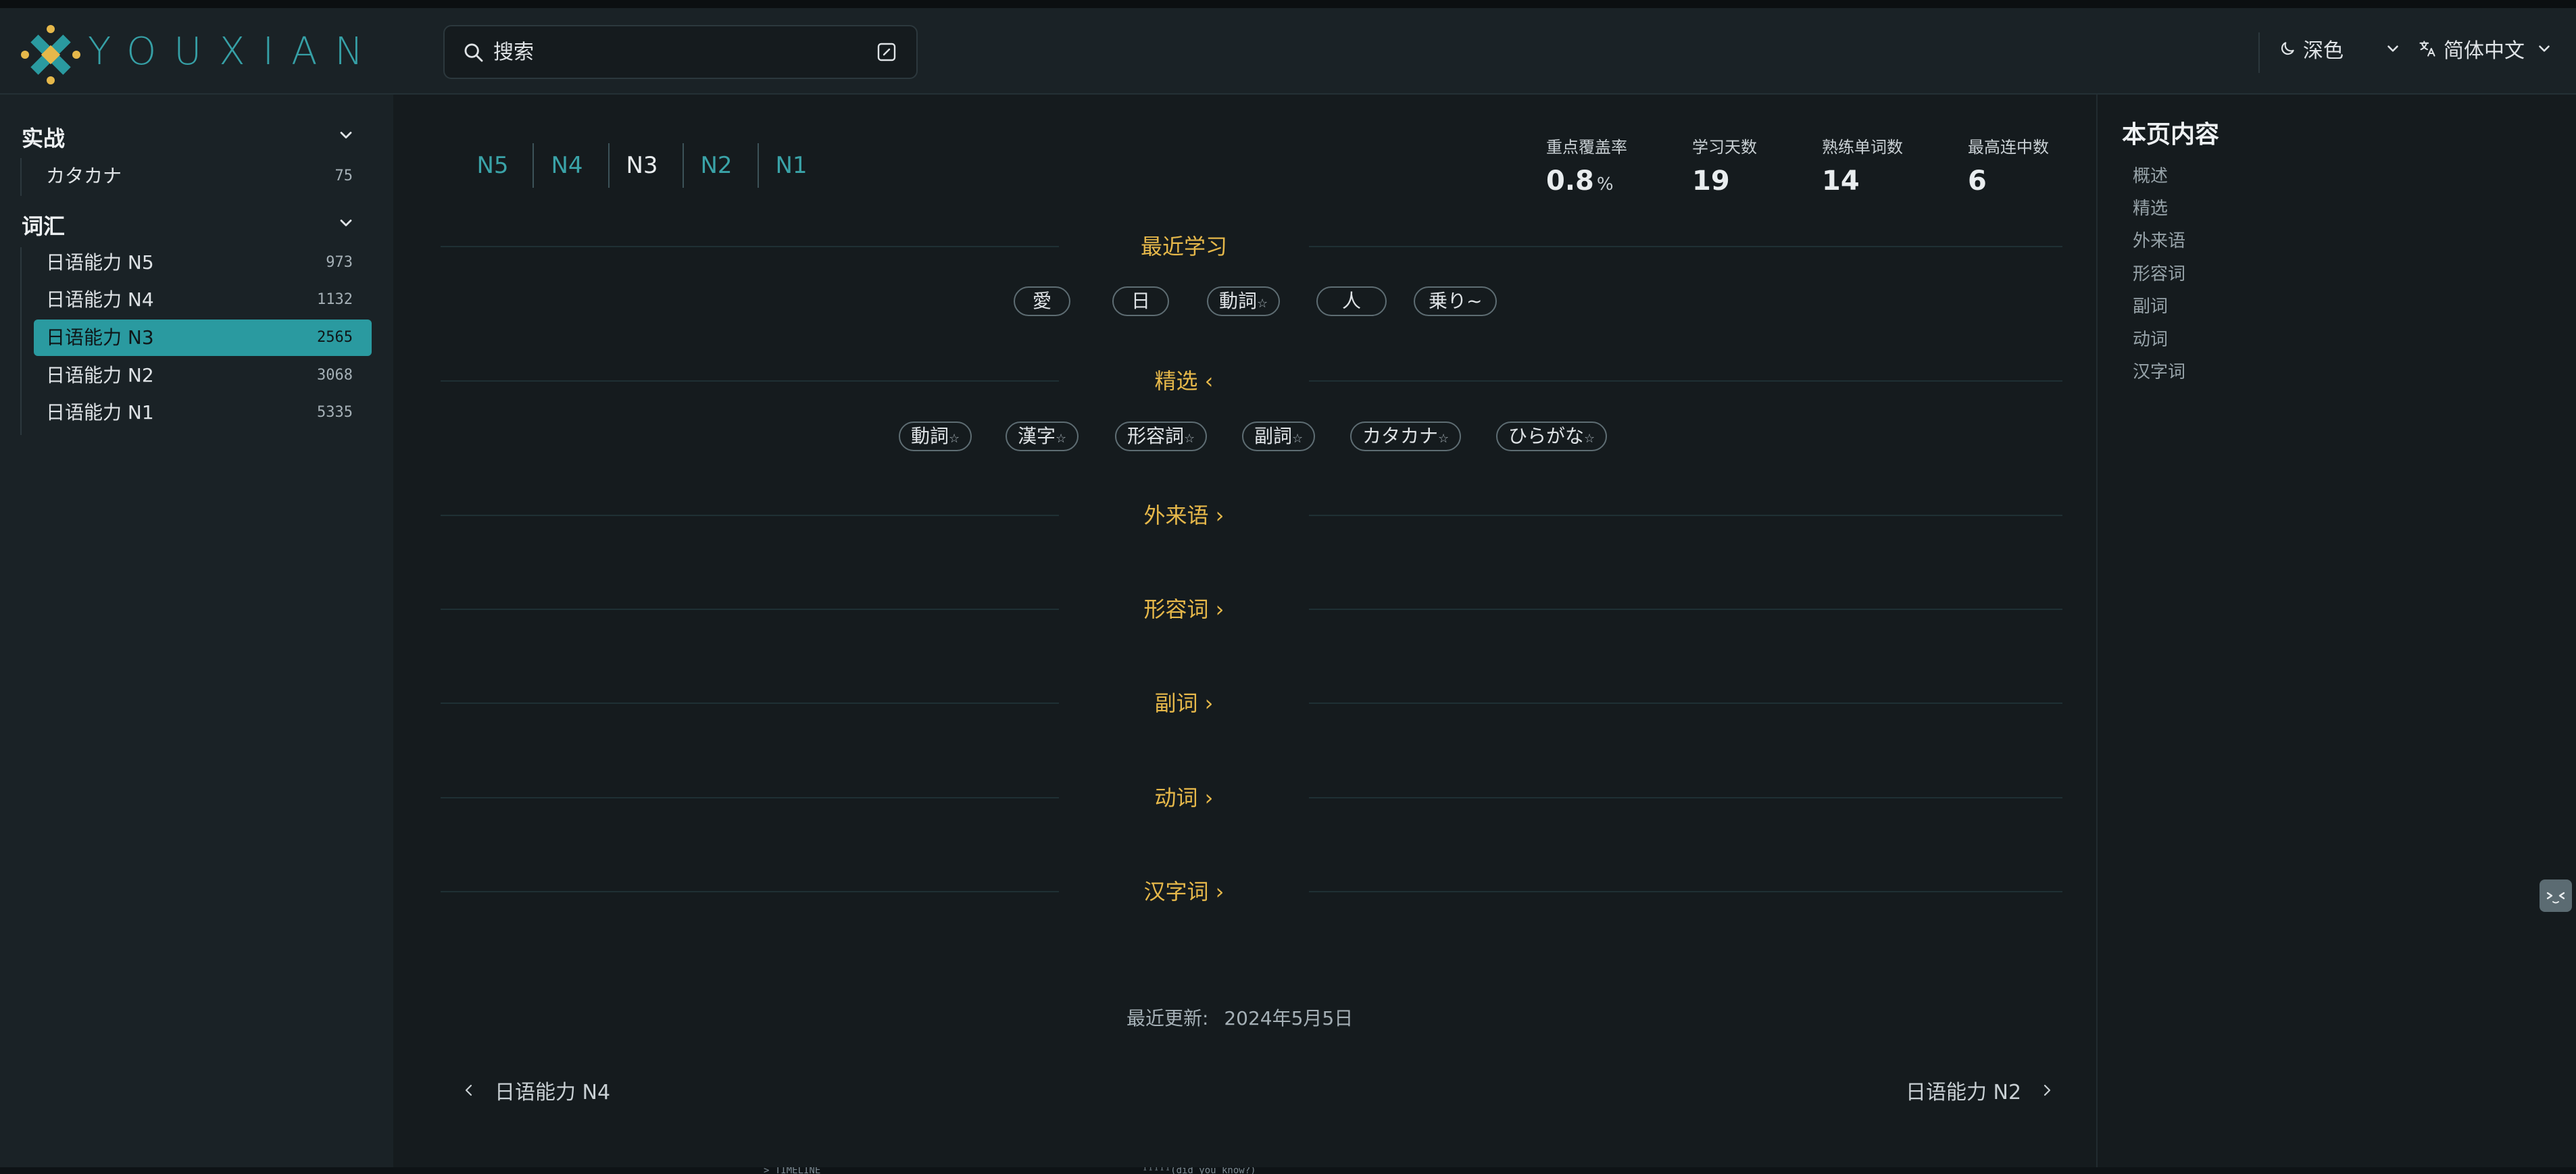 Image resolution: width=2576 pixels, height=1174 pixels. Describe the element at coordinates (1168, 1018) in the screenshot. I see `last-updated-label: 最近更新:` at that location.